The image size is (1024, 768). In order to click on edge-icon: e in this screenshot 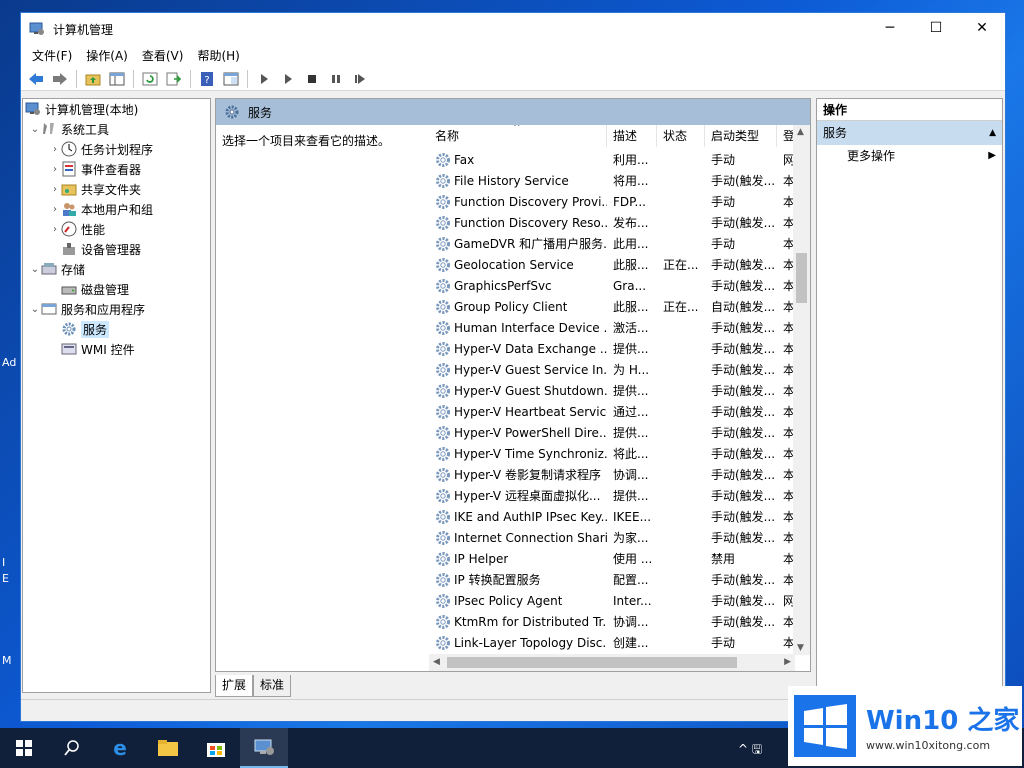, I will do `click(120, 748)`.